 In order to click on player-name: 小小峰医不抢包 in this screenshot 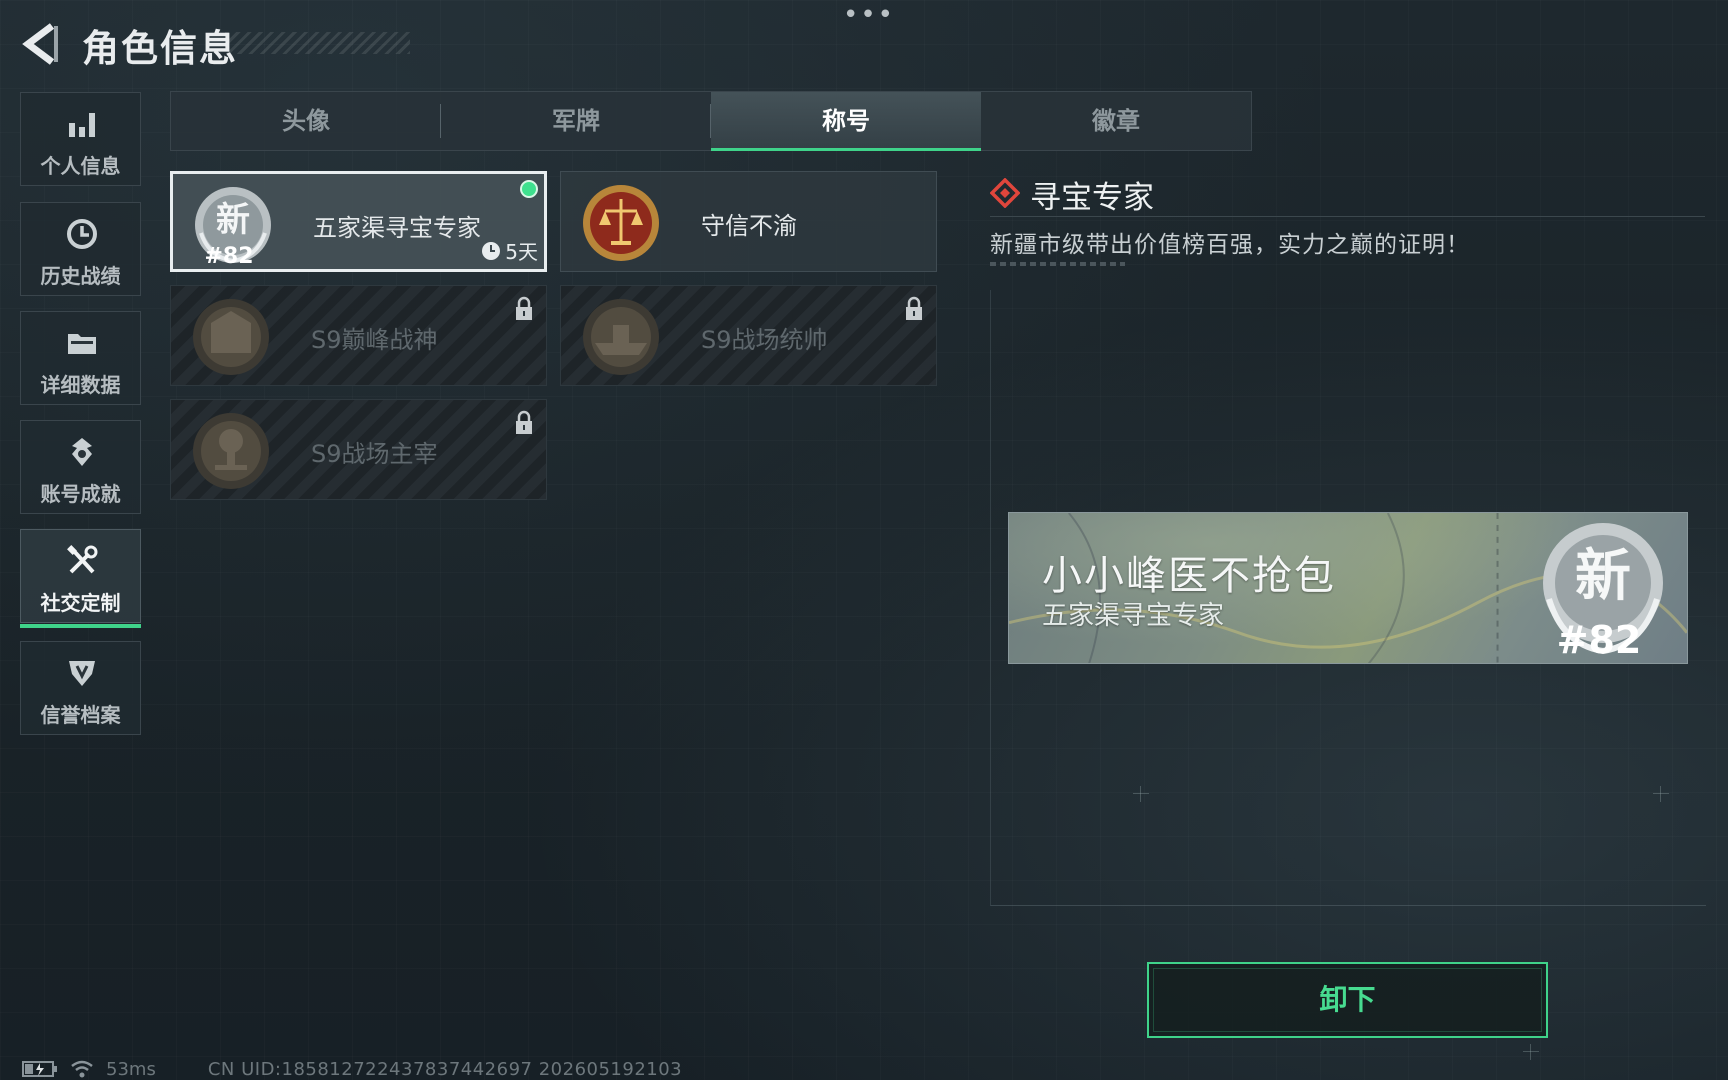, I will do `click(1189, 576)`.